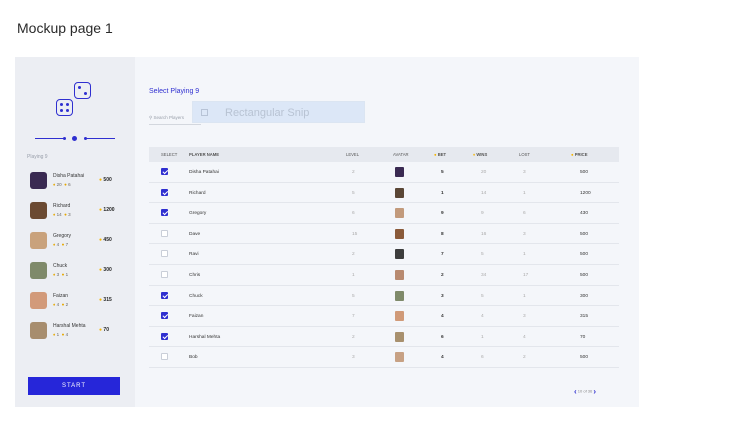  I want to click on next-page-icon: ›, so click(594, 391).